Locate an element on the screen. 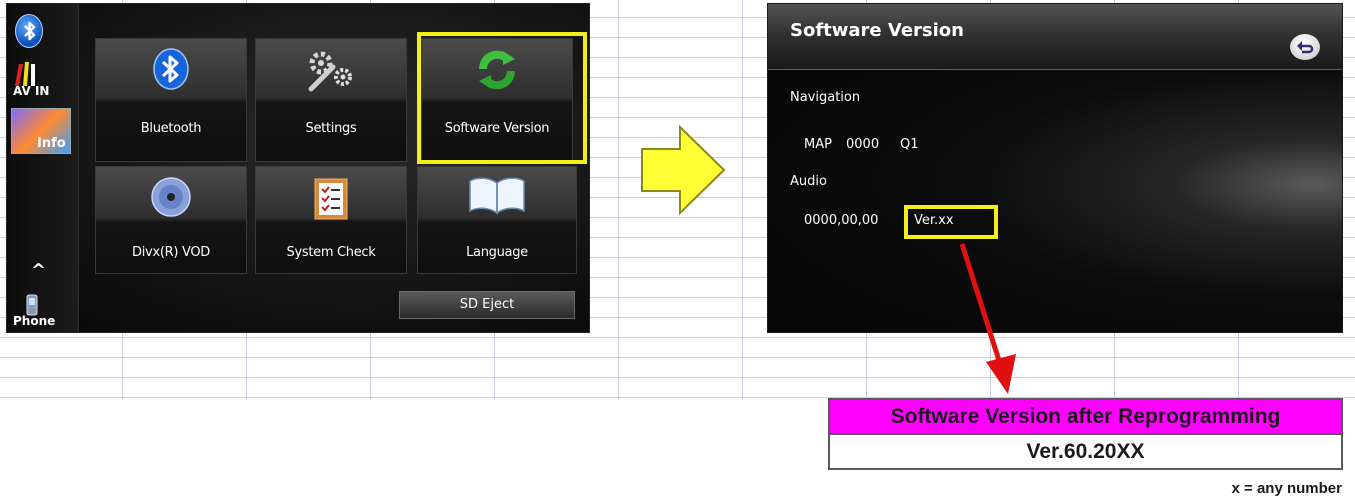 Image resolution: width=1355 pixels, height=504 pixels. arrow-right-icon is located at coordinates (683, 170).